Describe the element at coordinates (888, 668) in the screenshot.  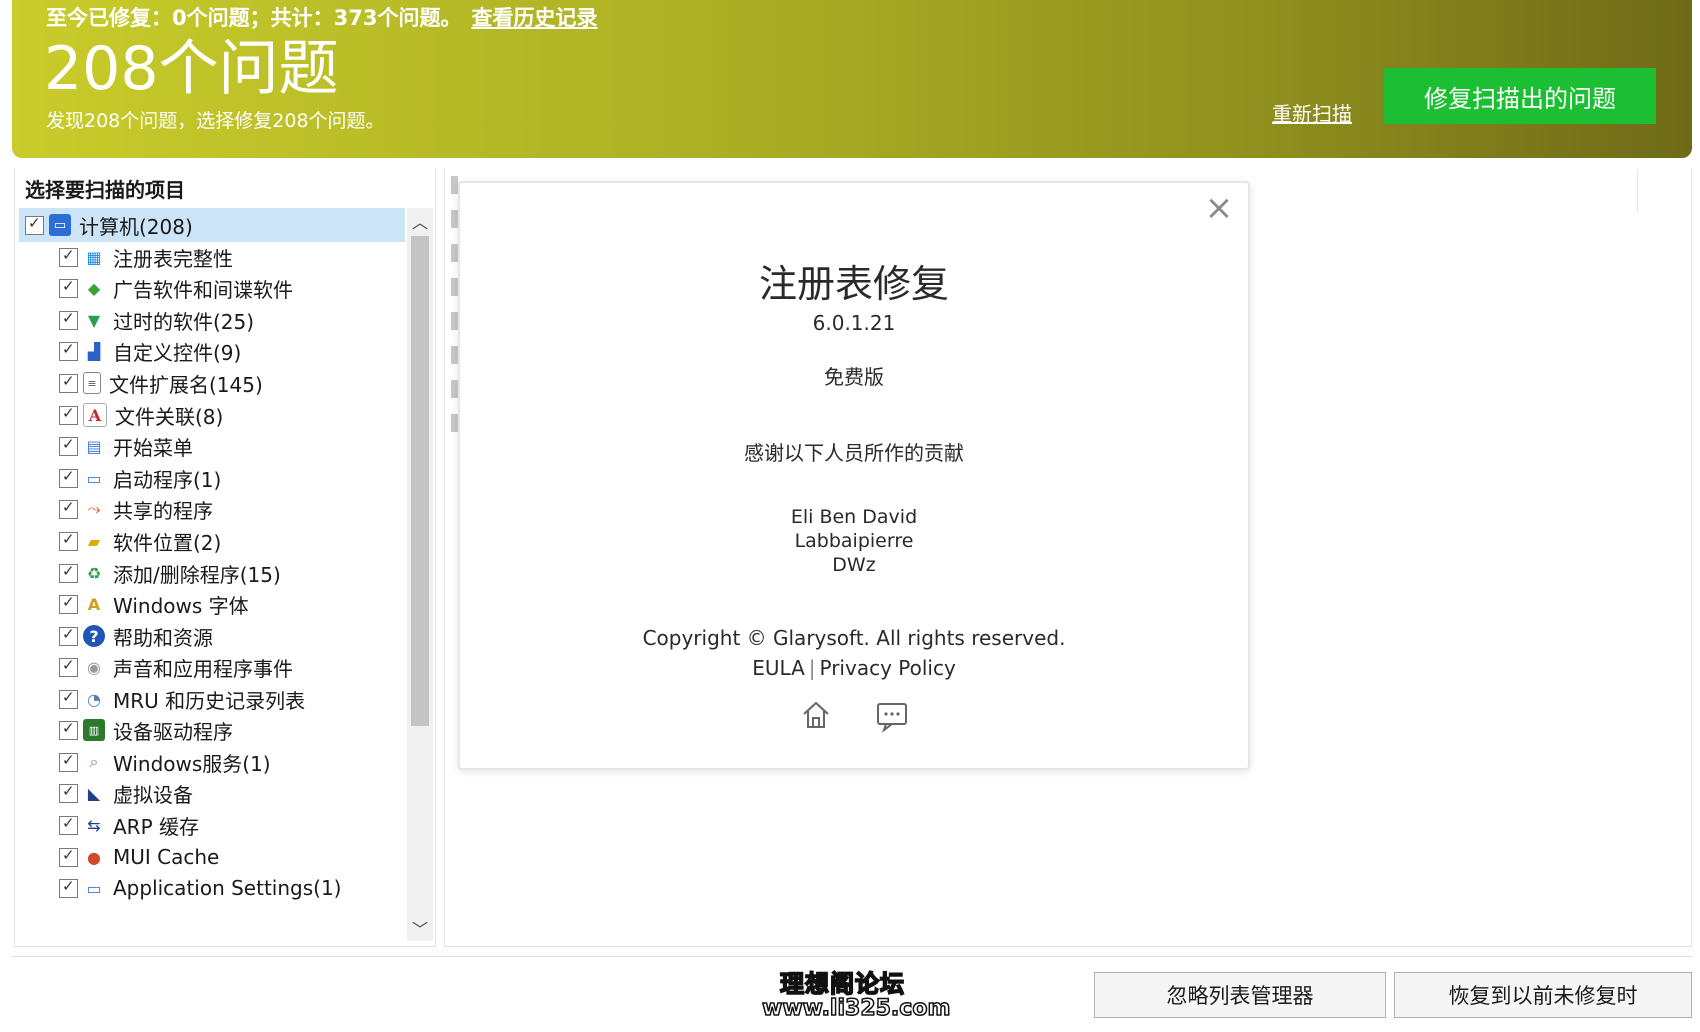
I see `privacy-policy-link: Privacy Policy` at that location.